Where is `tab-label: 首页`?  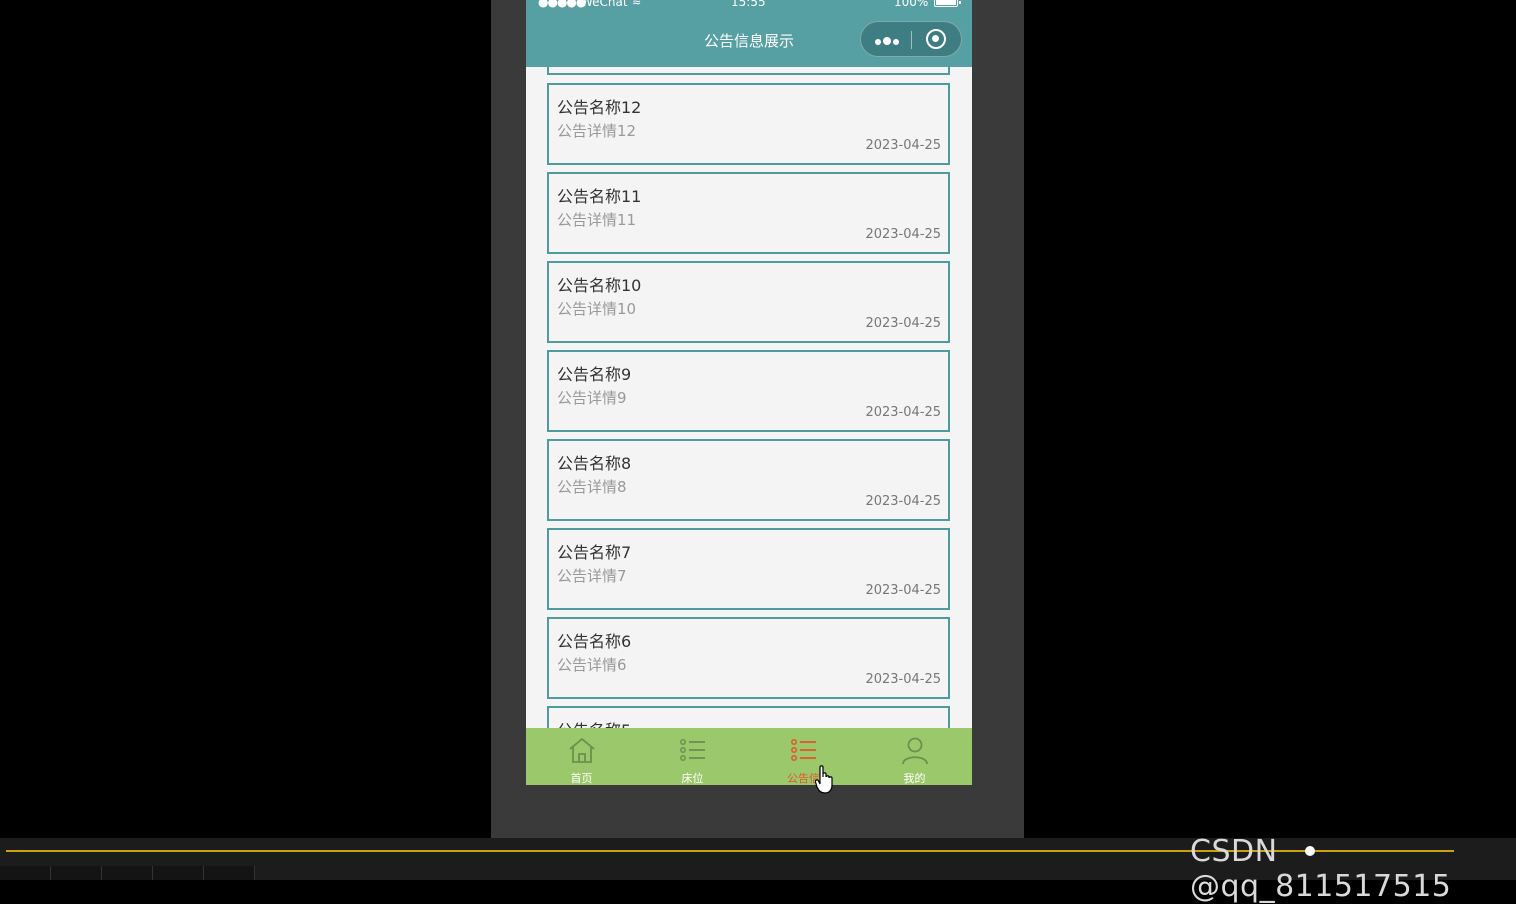 tab-label: 首页 is located at coordinates (581, 778).